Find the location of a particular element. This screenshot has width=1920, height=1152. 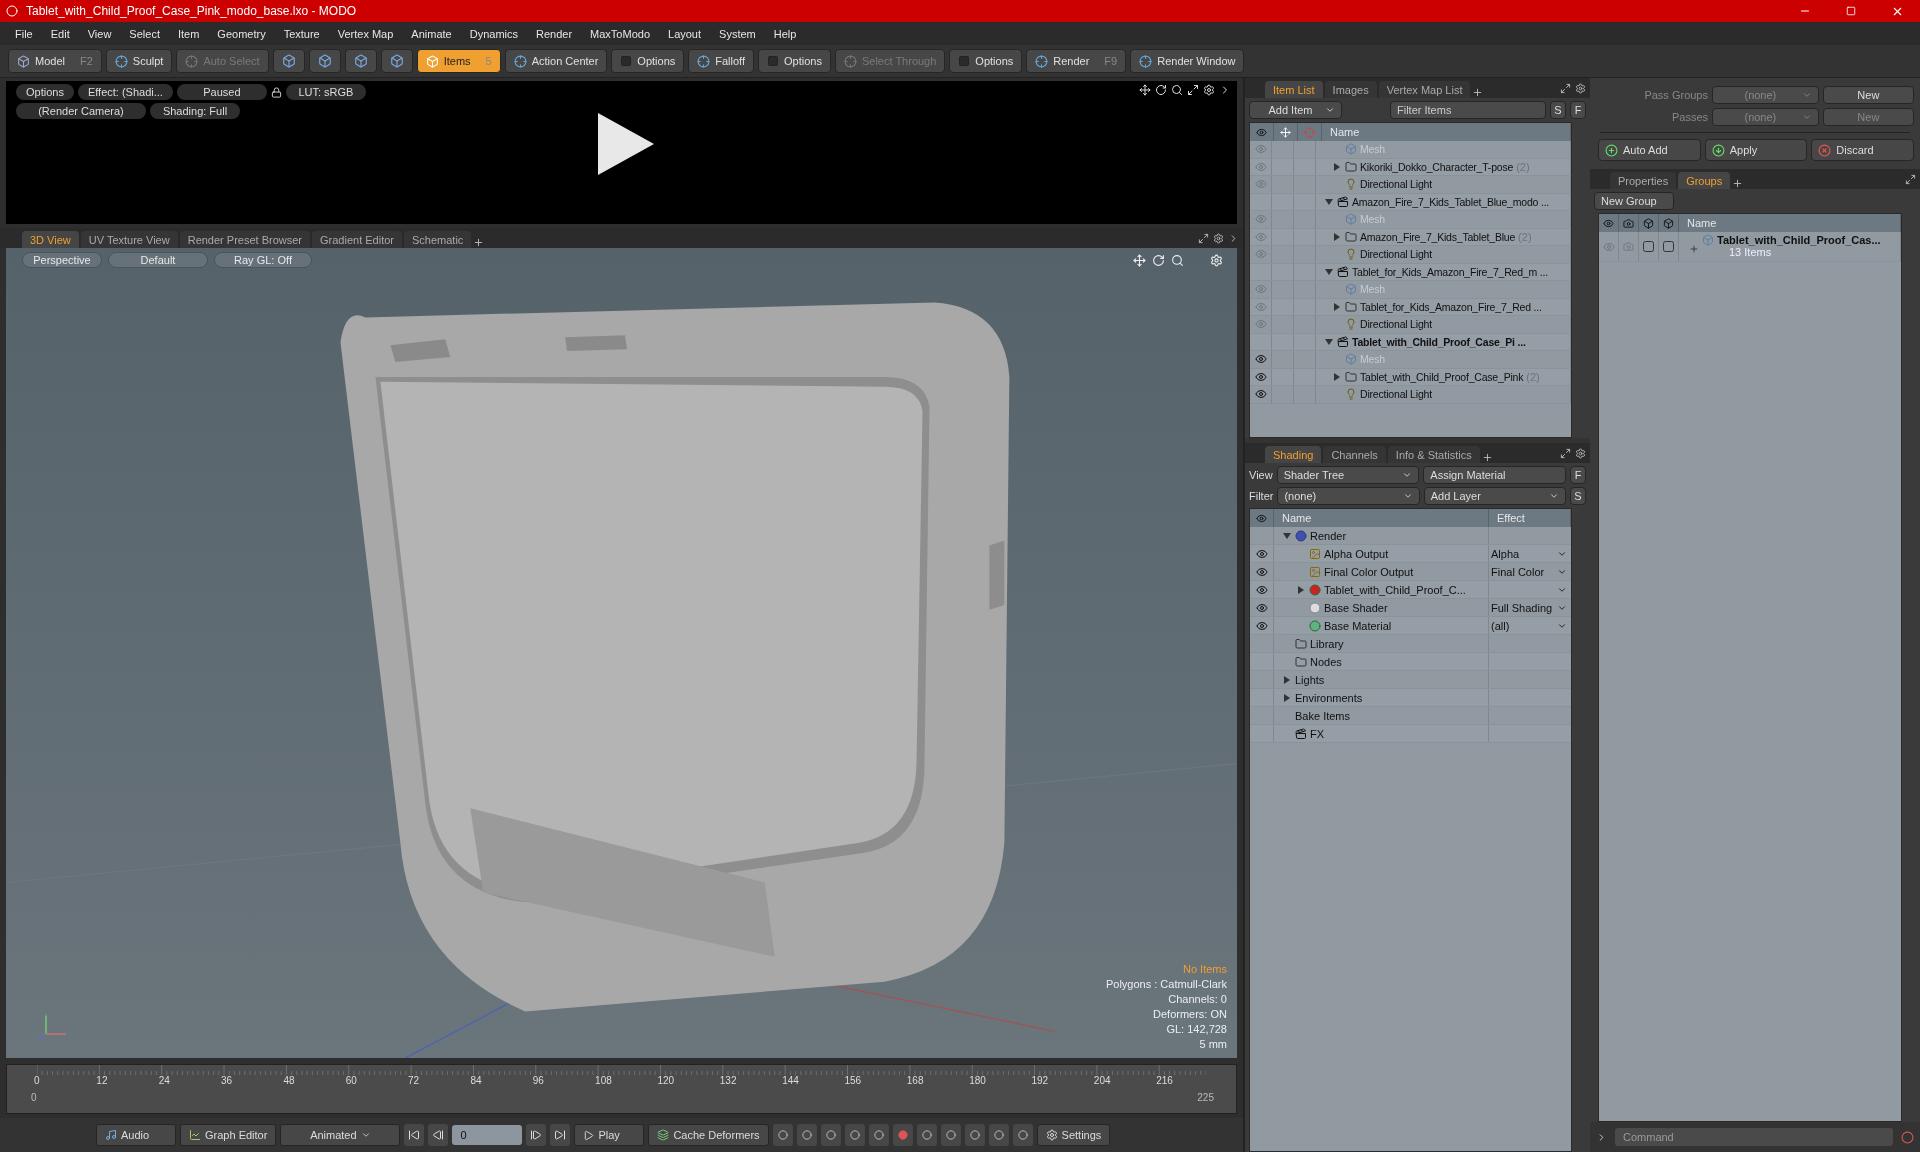

menu-item: Animate is located at coordinates (431, 33).